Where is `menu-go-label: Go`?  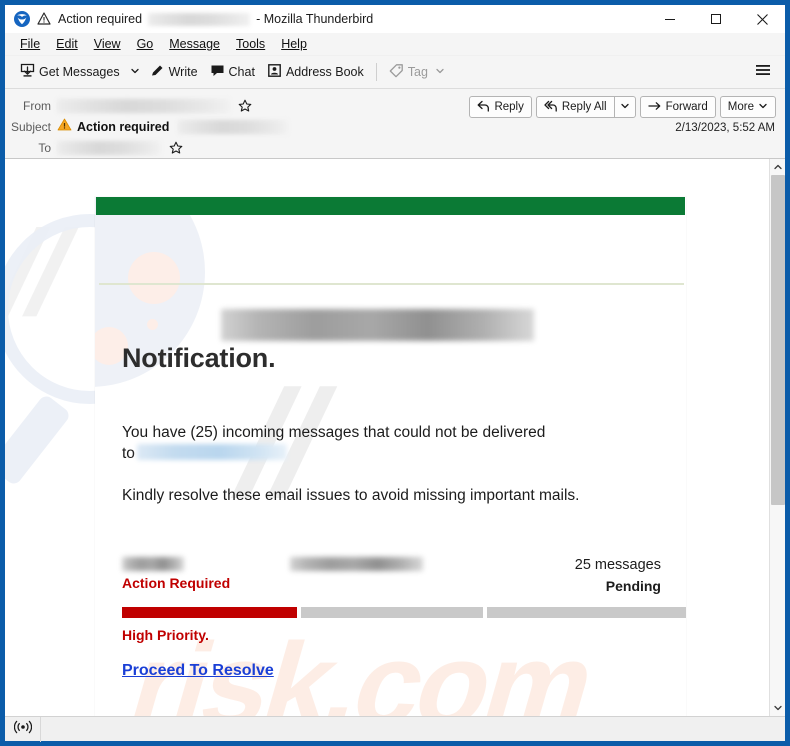
menu-go-label: Go is located at coordinates (145, 44).